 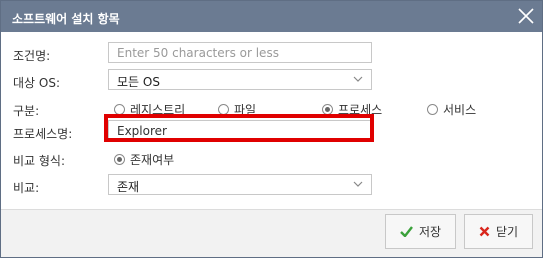 I want to click on close-button-label: 닫기, so click(x=507, y=232).